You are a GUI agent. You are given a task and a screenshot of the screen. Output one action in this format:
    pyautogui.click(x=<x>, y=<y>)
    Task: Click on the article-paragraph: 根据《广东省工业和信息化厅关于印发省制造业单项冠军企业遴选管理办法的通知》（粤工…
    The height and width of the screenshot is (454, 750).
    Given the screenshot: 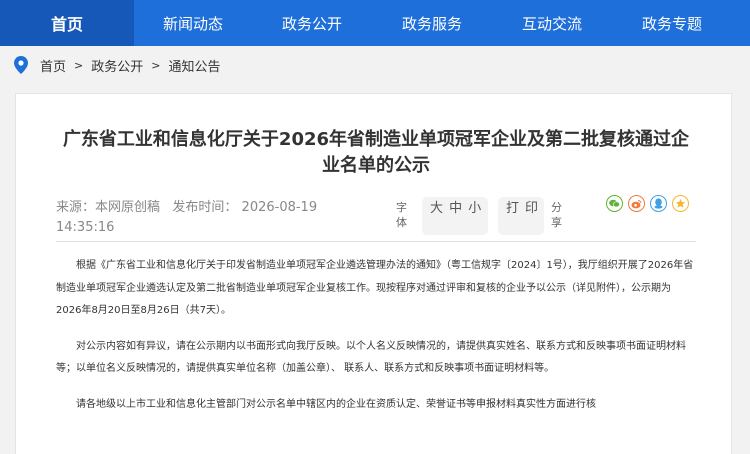 What is the action you would take?
    pyautogui.click(x=375, y=288)
    